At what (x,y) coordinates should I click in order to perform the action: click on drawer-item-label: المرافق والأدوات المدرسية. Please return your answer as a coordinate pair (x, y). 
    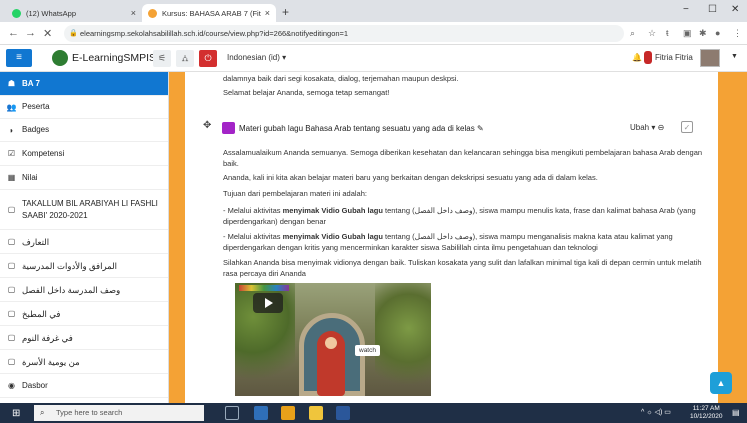
    Looking at the image, I should click on (70, 265).